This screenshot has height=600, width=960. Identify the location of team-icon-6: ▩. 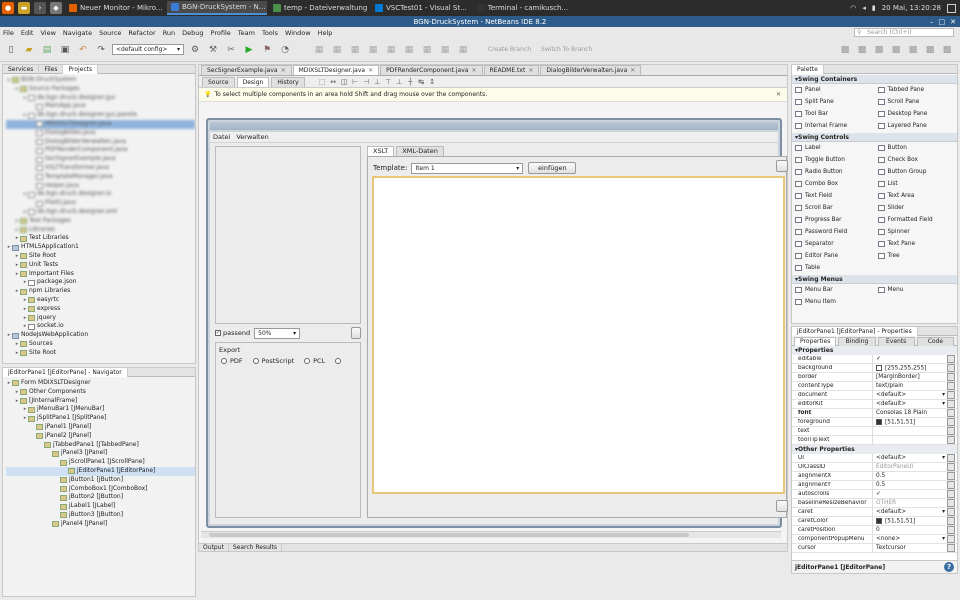
(930, 50).